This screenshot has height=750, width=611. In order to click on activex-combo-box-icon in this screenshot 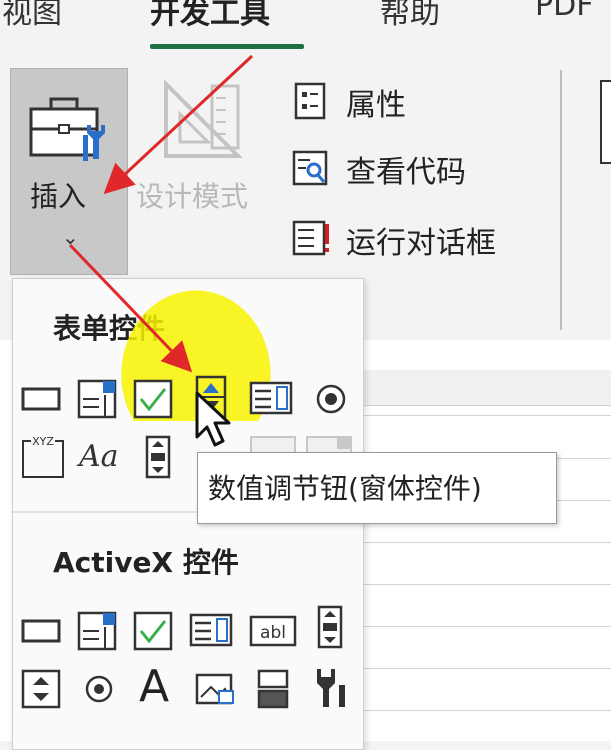, I will do `click(97, 631)`.